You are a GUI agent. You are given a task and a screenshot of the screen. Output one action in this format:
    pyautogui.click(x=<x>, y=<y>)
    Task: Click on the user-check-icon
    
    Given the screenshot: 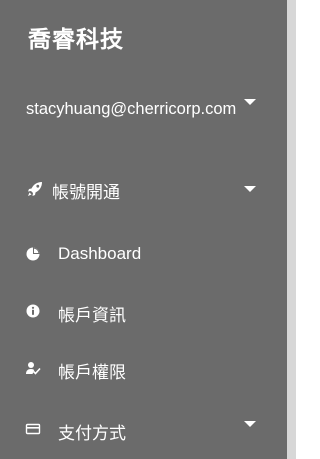 What is the action you would take?
    pyautogui.click(x=33, y=368)
    